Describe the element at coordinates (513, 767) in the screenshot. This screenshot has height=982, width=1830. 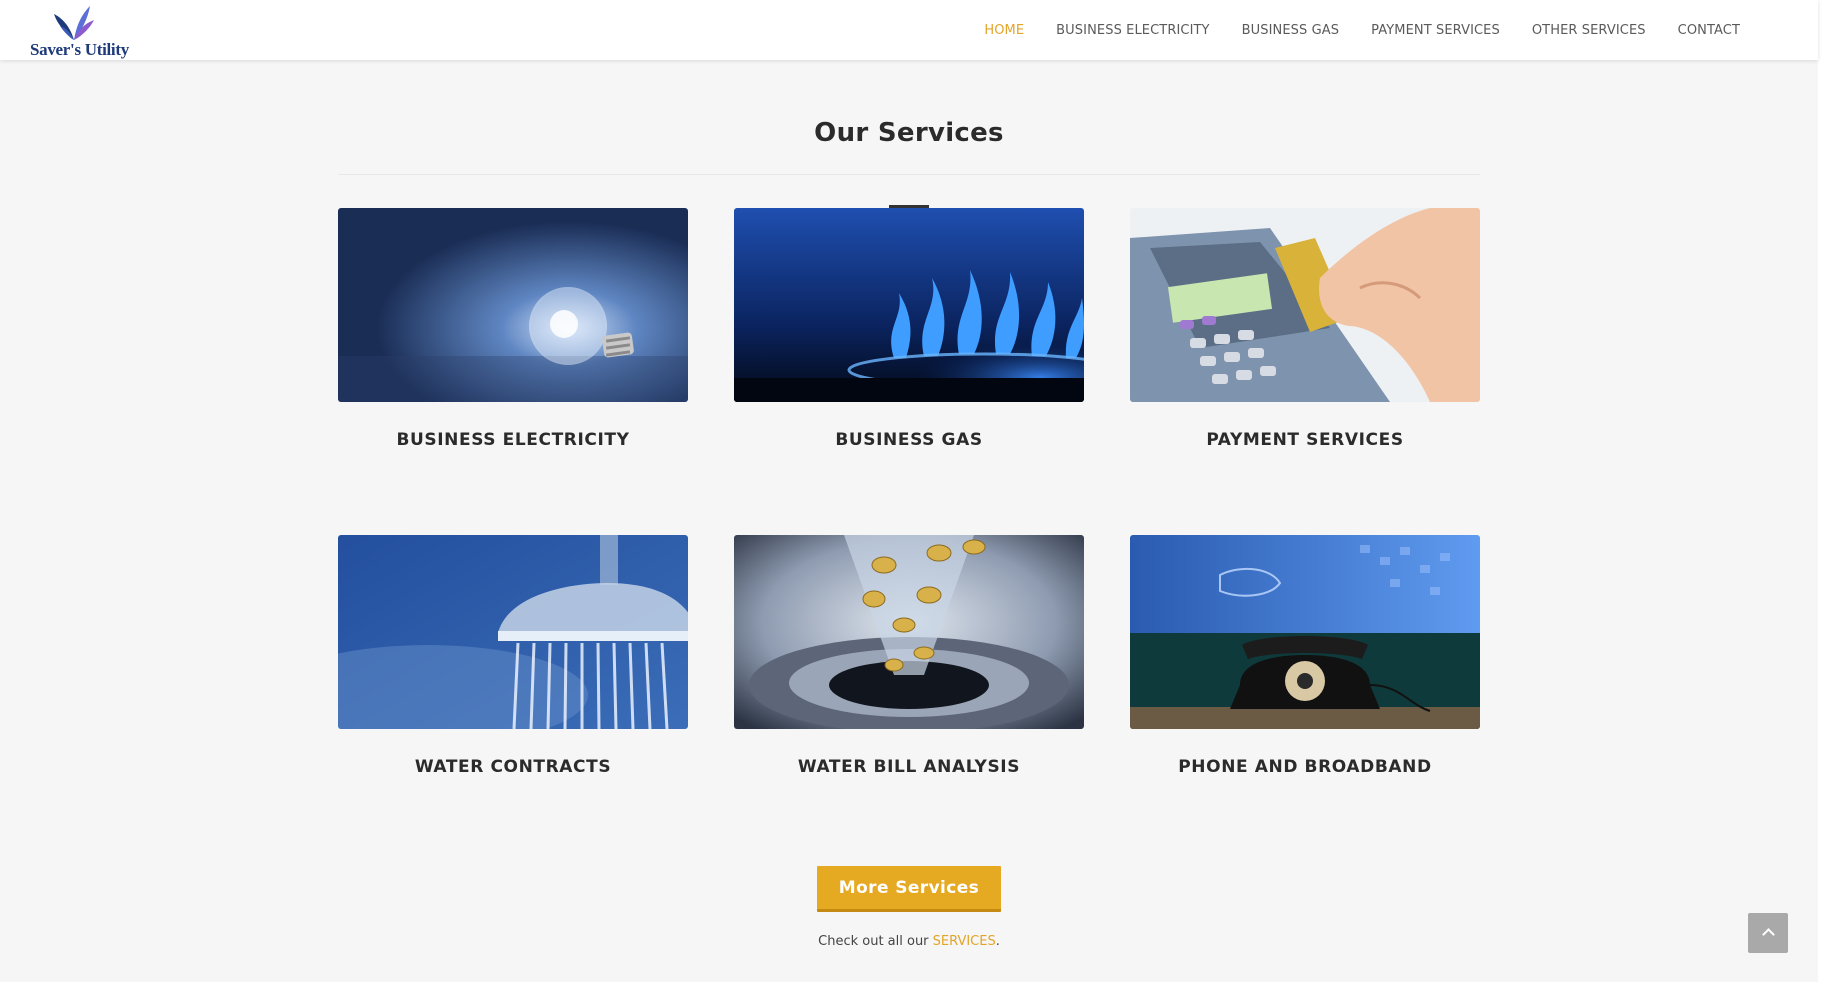
I see `card-title: WATER CONTRACTS` at that location.